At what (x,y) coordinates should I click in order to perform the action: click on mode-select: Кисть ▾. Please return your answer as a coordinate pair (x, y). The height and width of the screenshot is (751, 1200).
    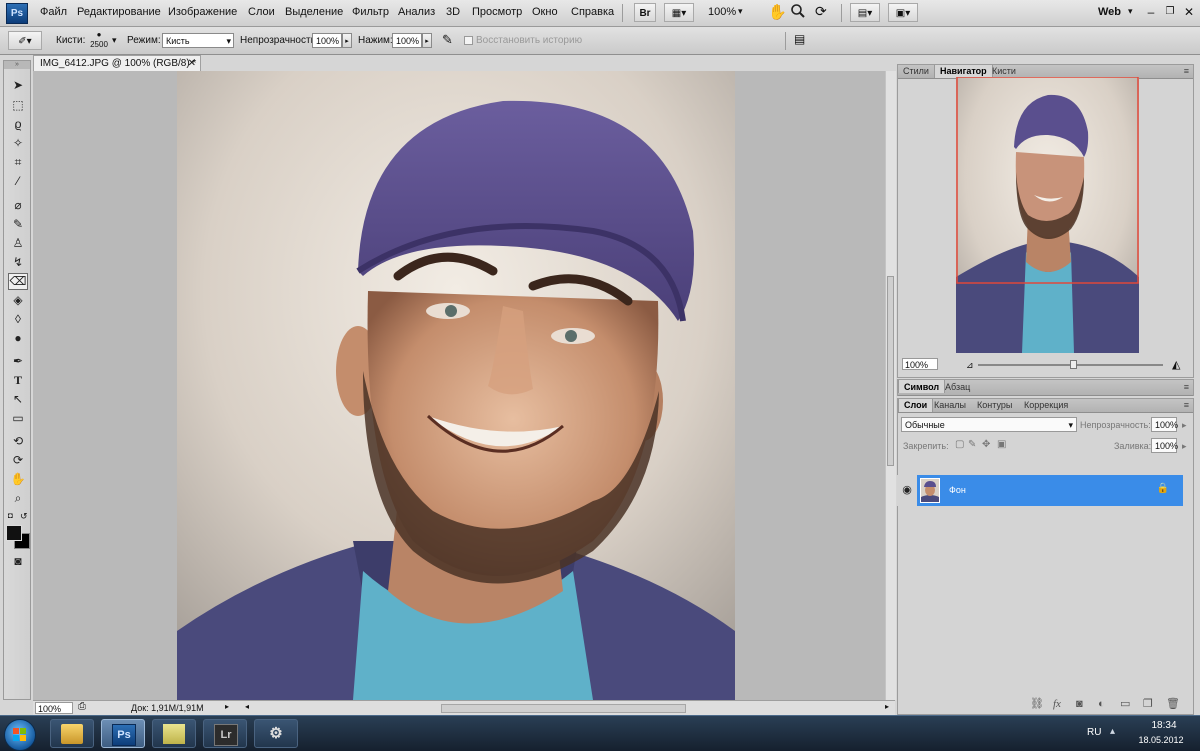
    Looking at the image, I should click on (198, 40).